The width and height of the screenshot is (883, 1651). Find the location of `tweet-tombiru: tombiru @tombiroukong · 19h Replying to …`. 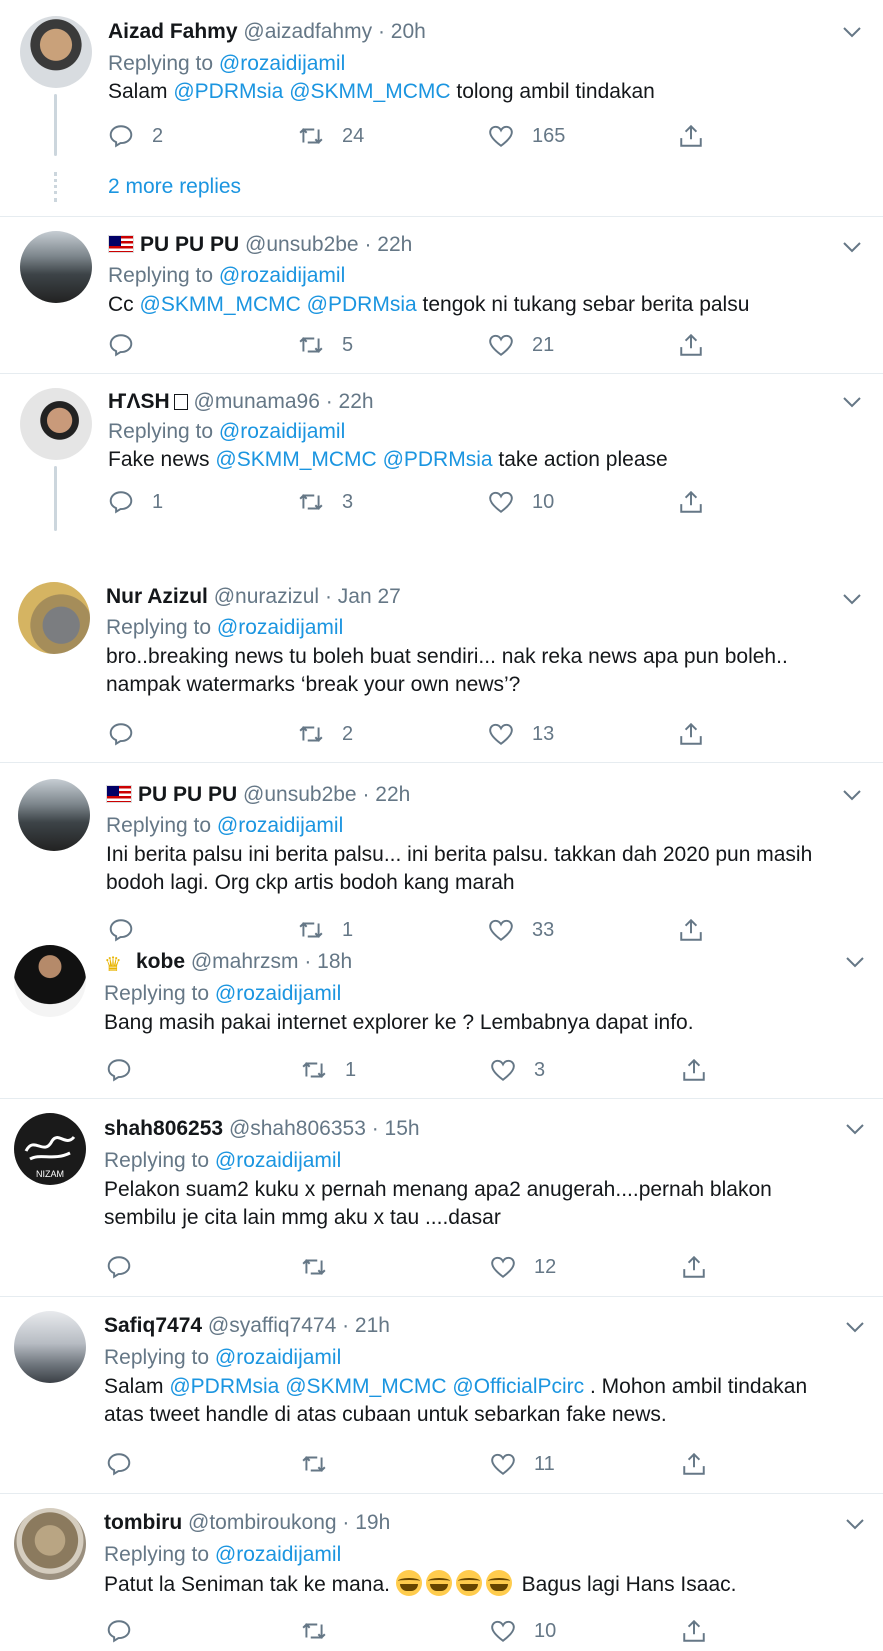

tweet-tombiru: tombiru @tombiroukong · 19h Replying to … is located at coordinates (441, 1572).